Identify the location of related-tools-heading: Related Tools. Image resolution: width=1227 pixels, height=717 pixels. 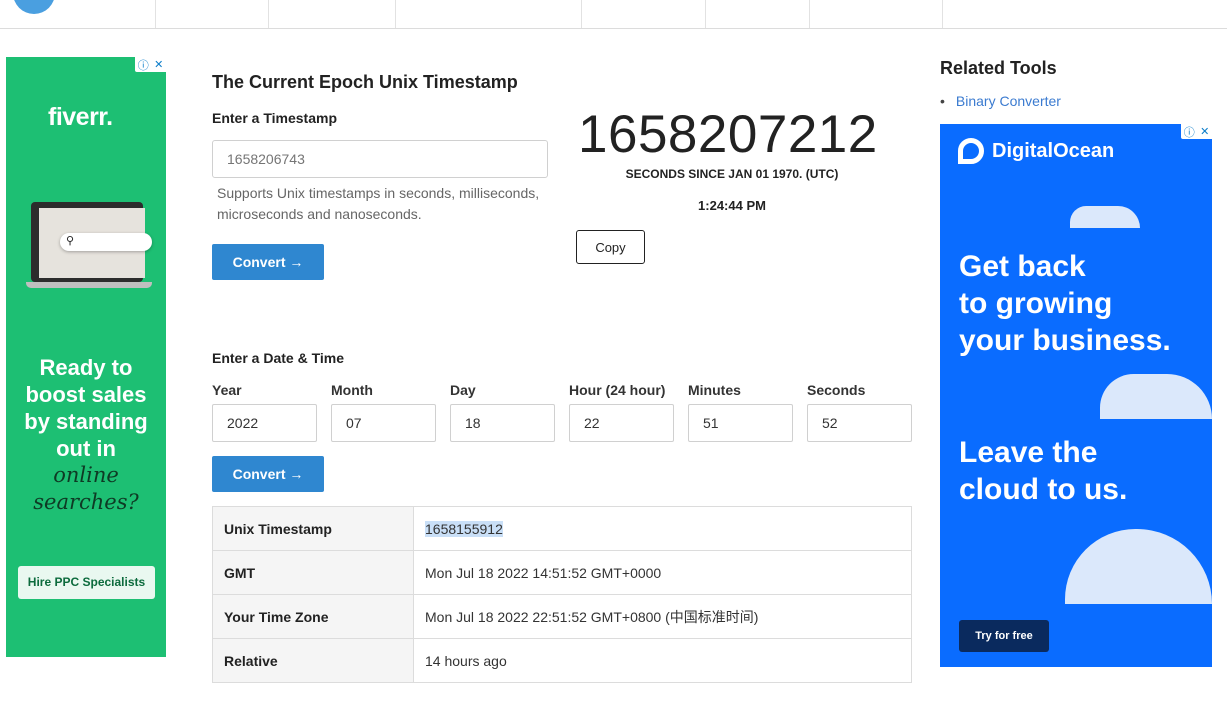
(998, 68).